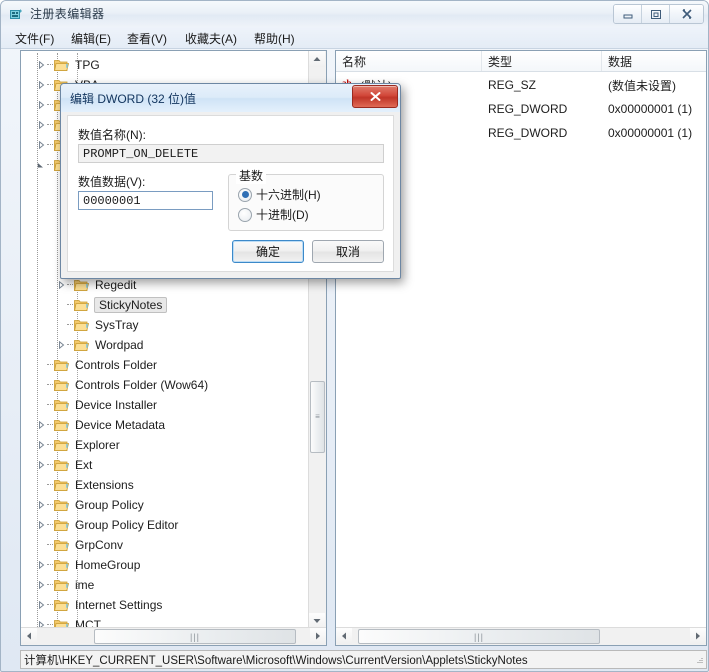 The image size is (709, 672). I want to click on column-header-type: 类型, so click(542, 61).